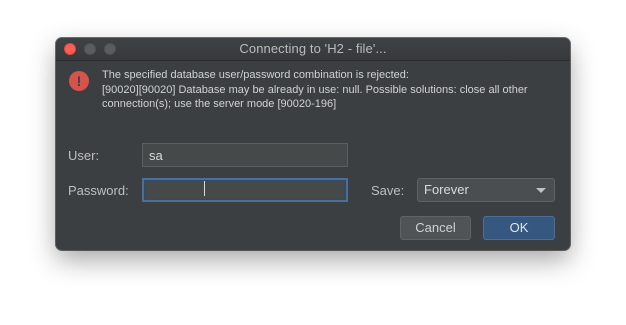 The width and height of the screenshot is (626, 325). What do you see at coordinates (388, 190) in the screenshot?
I see `save-label: Save:` at bounding box center [388, 190].